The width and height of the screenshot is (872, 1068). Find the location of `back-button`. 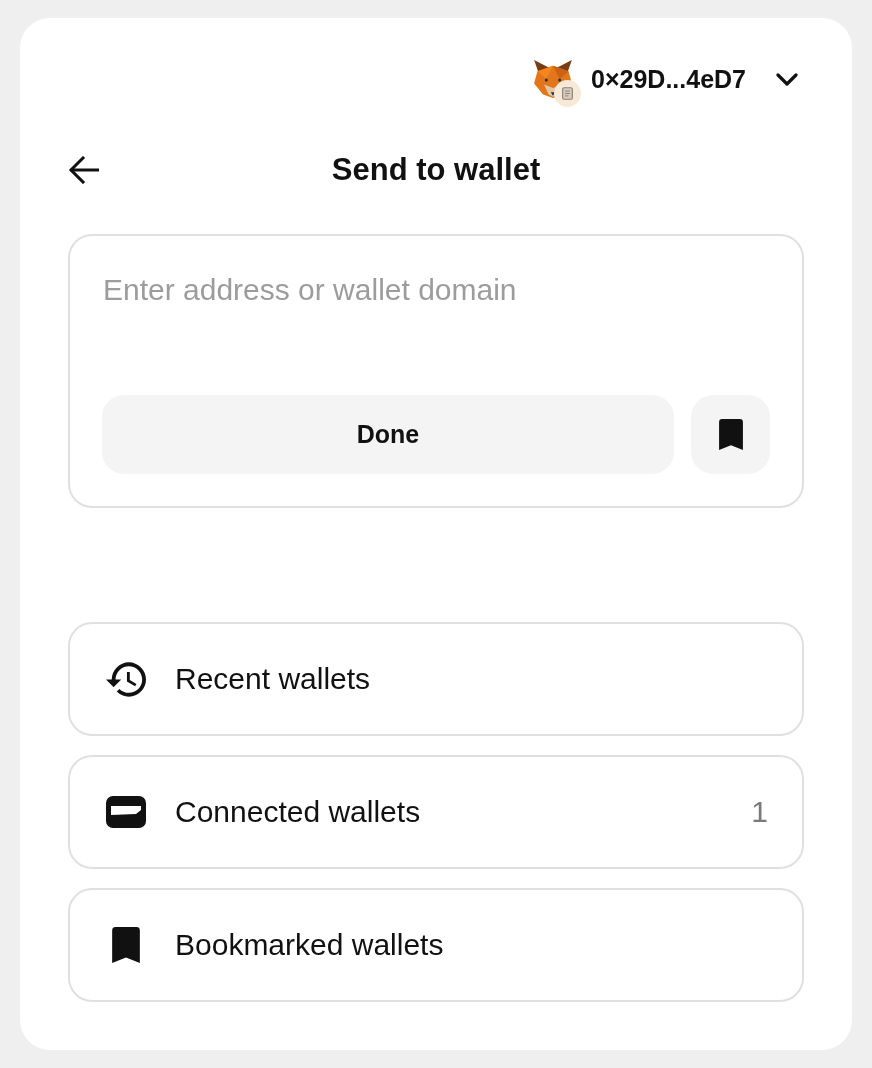

back-button is located at coordinates (85, 170).